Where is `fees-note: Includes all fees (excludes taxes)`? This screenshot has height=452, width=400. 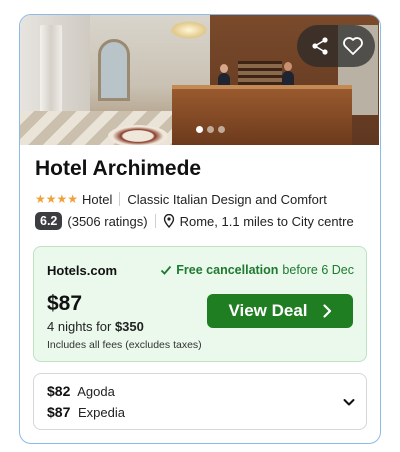 fees-note: Includes all fees (excludes taxes) is located at coordinates (124, 345).